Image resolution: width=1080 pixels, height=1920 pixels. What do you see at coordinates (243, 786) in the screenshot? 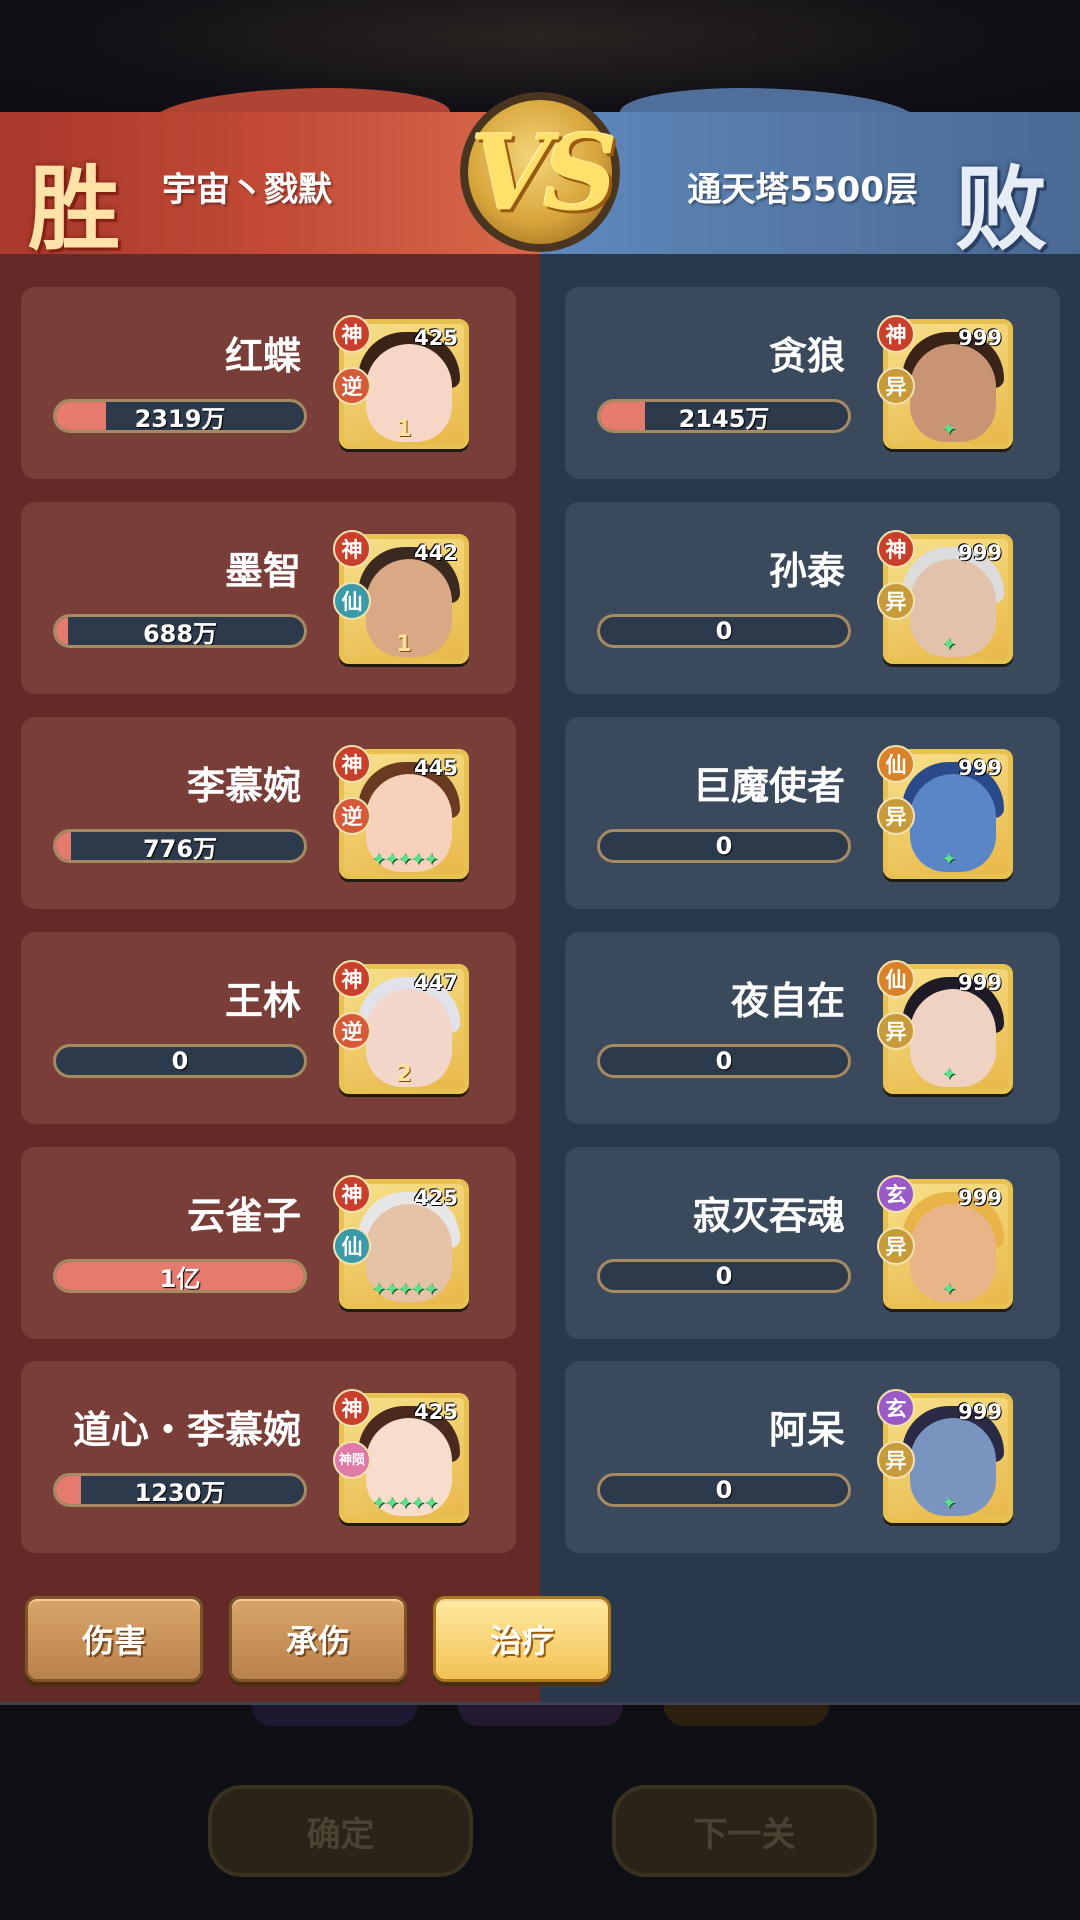
I see `hero-name: 李慕婉` at bounding box center [243, 786].